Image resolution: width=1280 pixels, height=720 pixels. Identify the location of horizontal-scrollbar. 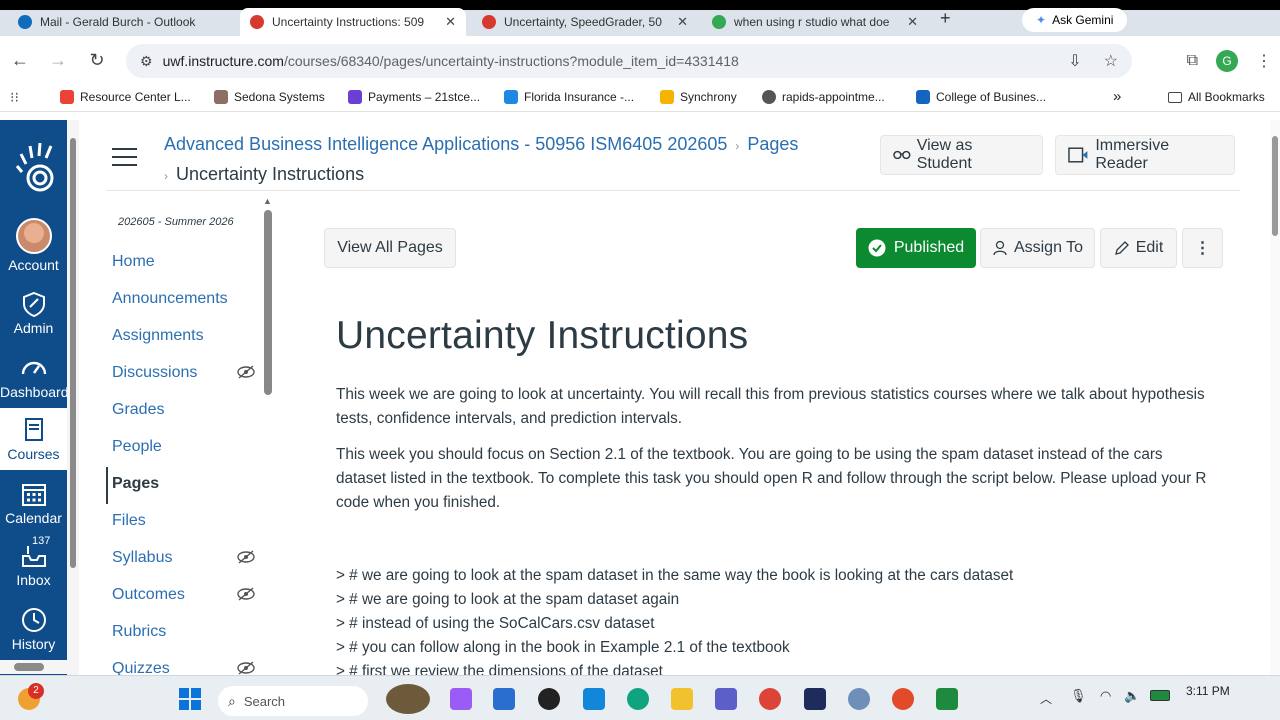
(33, 667).